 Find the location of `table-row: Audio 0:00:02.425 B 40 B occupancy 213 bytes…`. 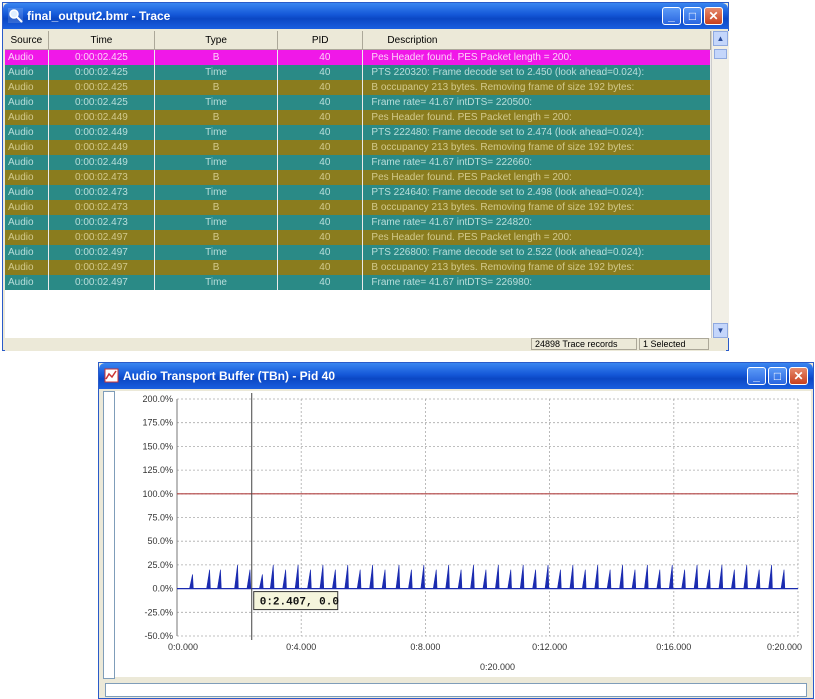

table-row: Audio 0:00:02.425 B 40 B occupancy 213 bytes… is located at coordinates (358, 87).